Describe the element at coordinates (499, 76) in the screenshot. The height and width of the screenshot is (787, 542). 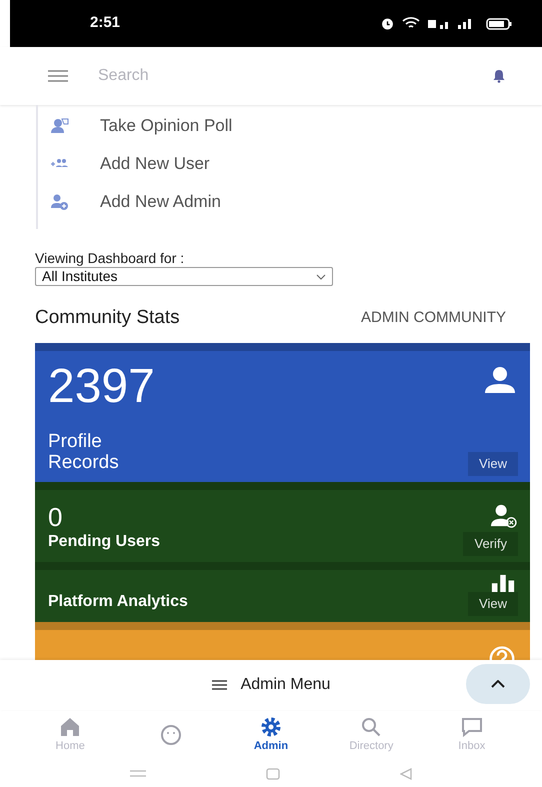
I see `bell-icon` at that location.